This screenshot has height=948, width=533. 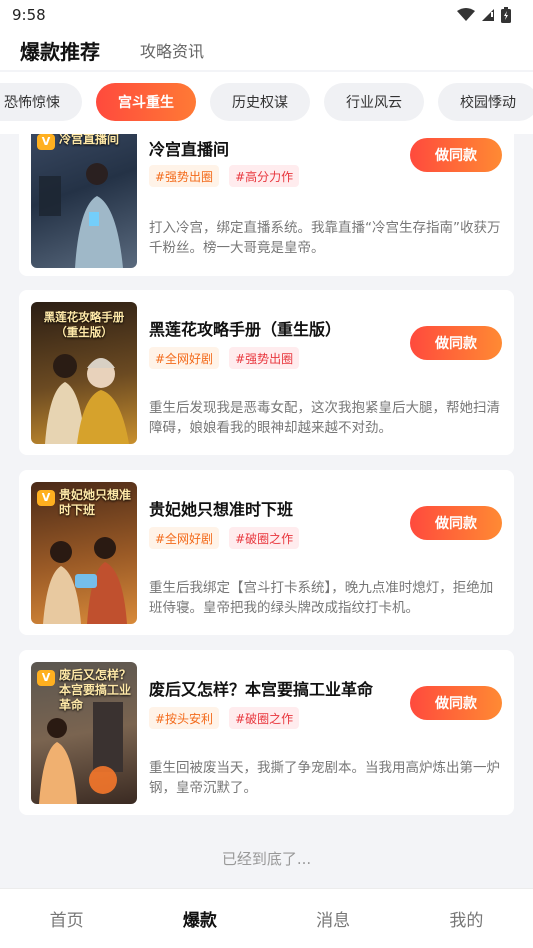 What do you see at coordinates (264, 176) in the screenshot?
I see `tag: #高分力作` at bounding box center [264, 176].